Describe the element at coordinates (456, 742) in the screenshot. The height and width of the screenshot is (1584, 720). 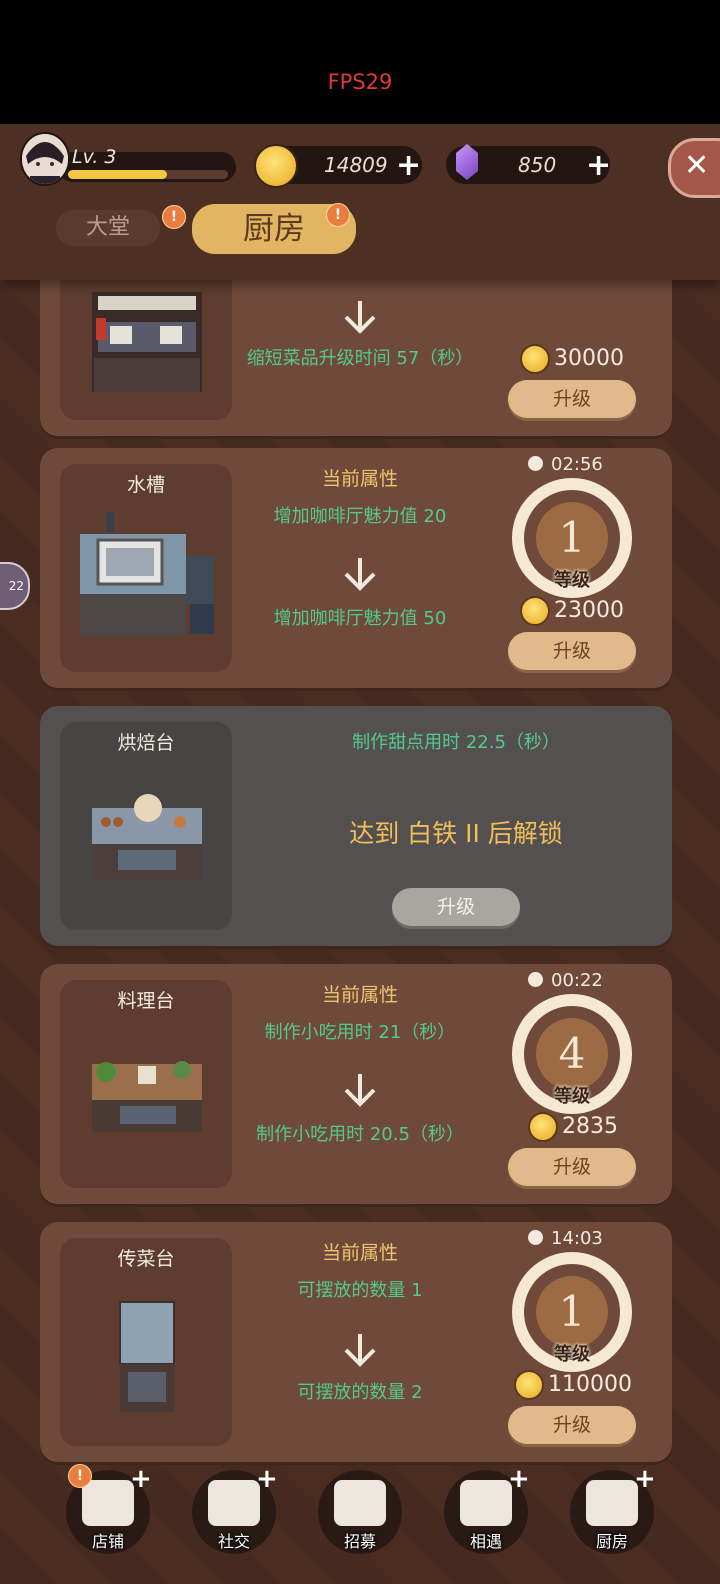
I see `baking-effect: 制作甜点用时 22.5（秒）` at that location.